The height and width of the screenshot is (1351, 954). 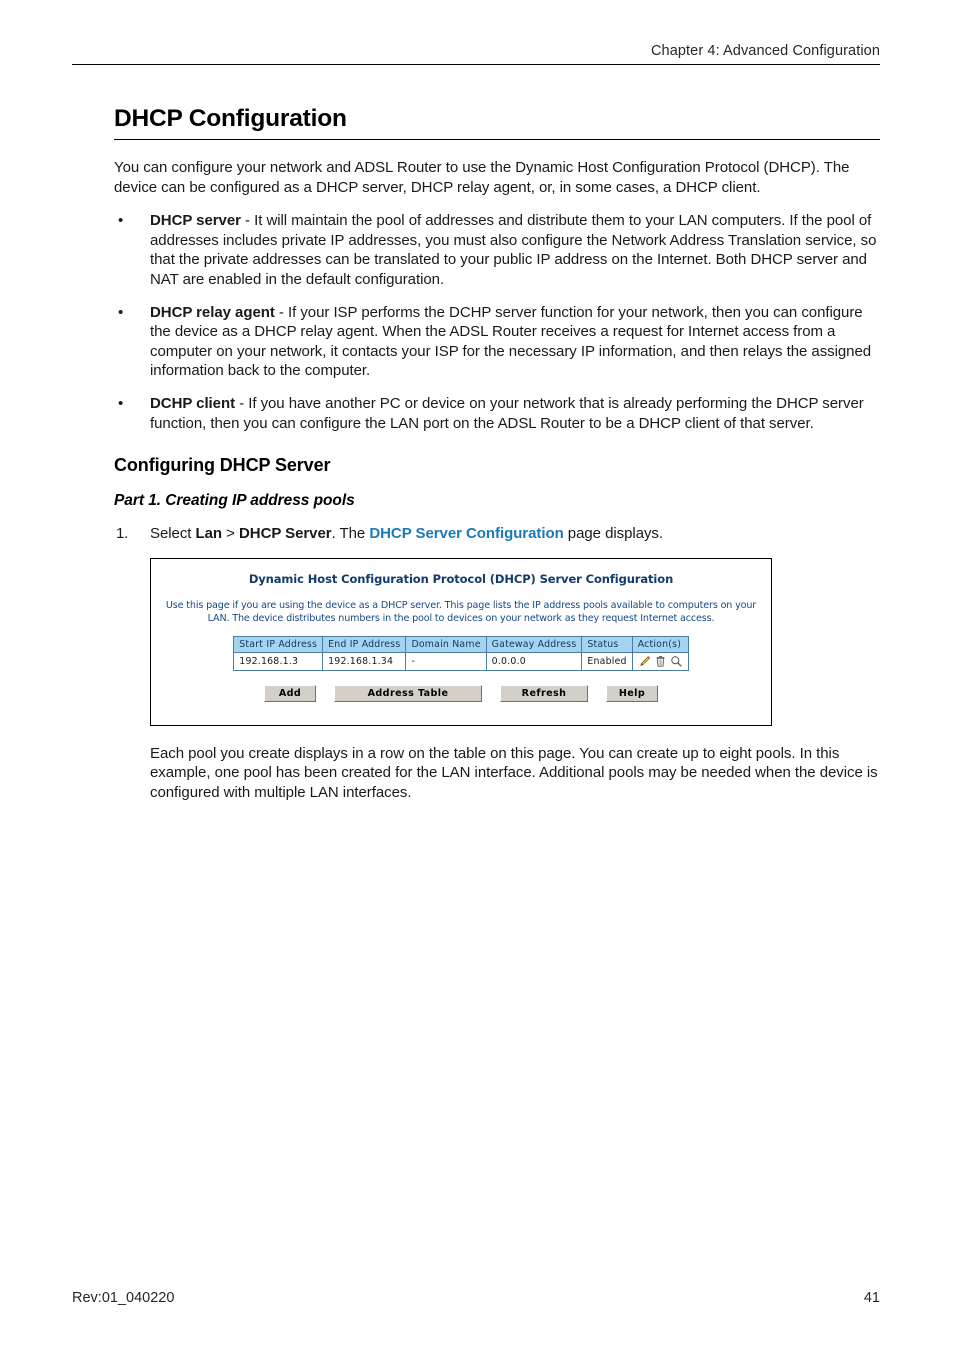 I want to click on step-number: 1., so click(x=122, y=534).